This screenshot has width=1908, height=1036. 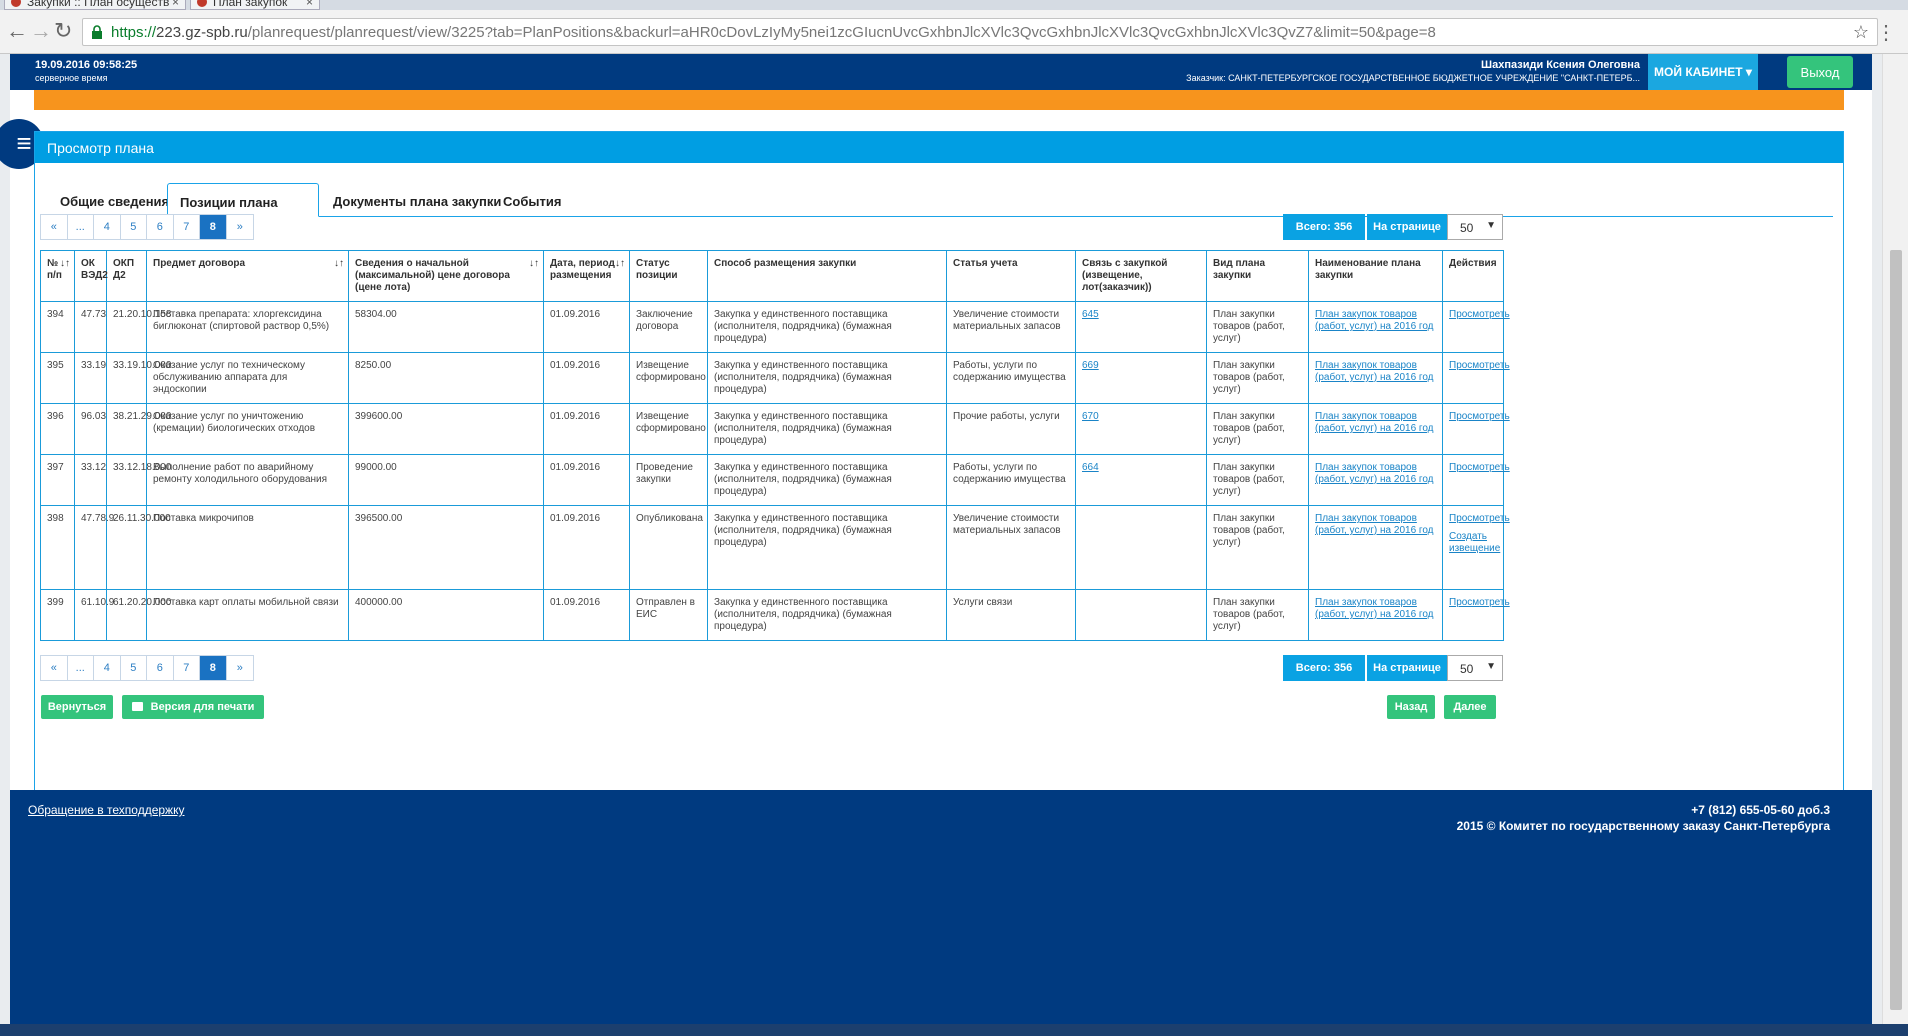 What do you see at coordinates (1411, 707) in the screenshot?
I see `prev-button: Назад` at bounding box center [1411, 707].